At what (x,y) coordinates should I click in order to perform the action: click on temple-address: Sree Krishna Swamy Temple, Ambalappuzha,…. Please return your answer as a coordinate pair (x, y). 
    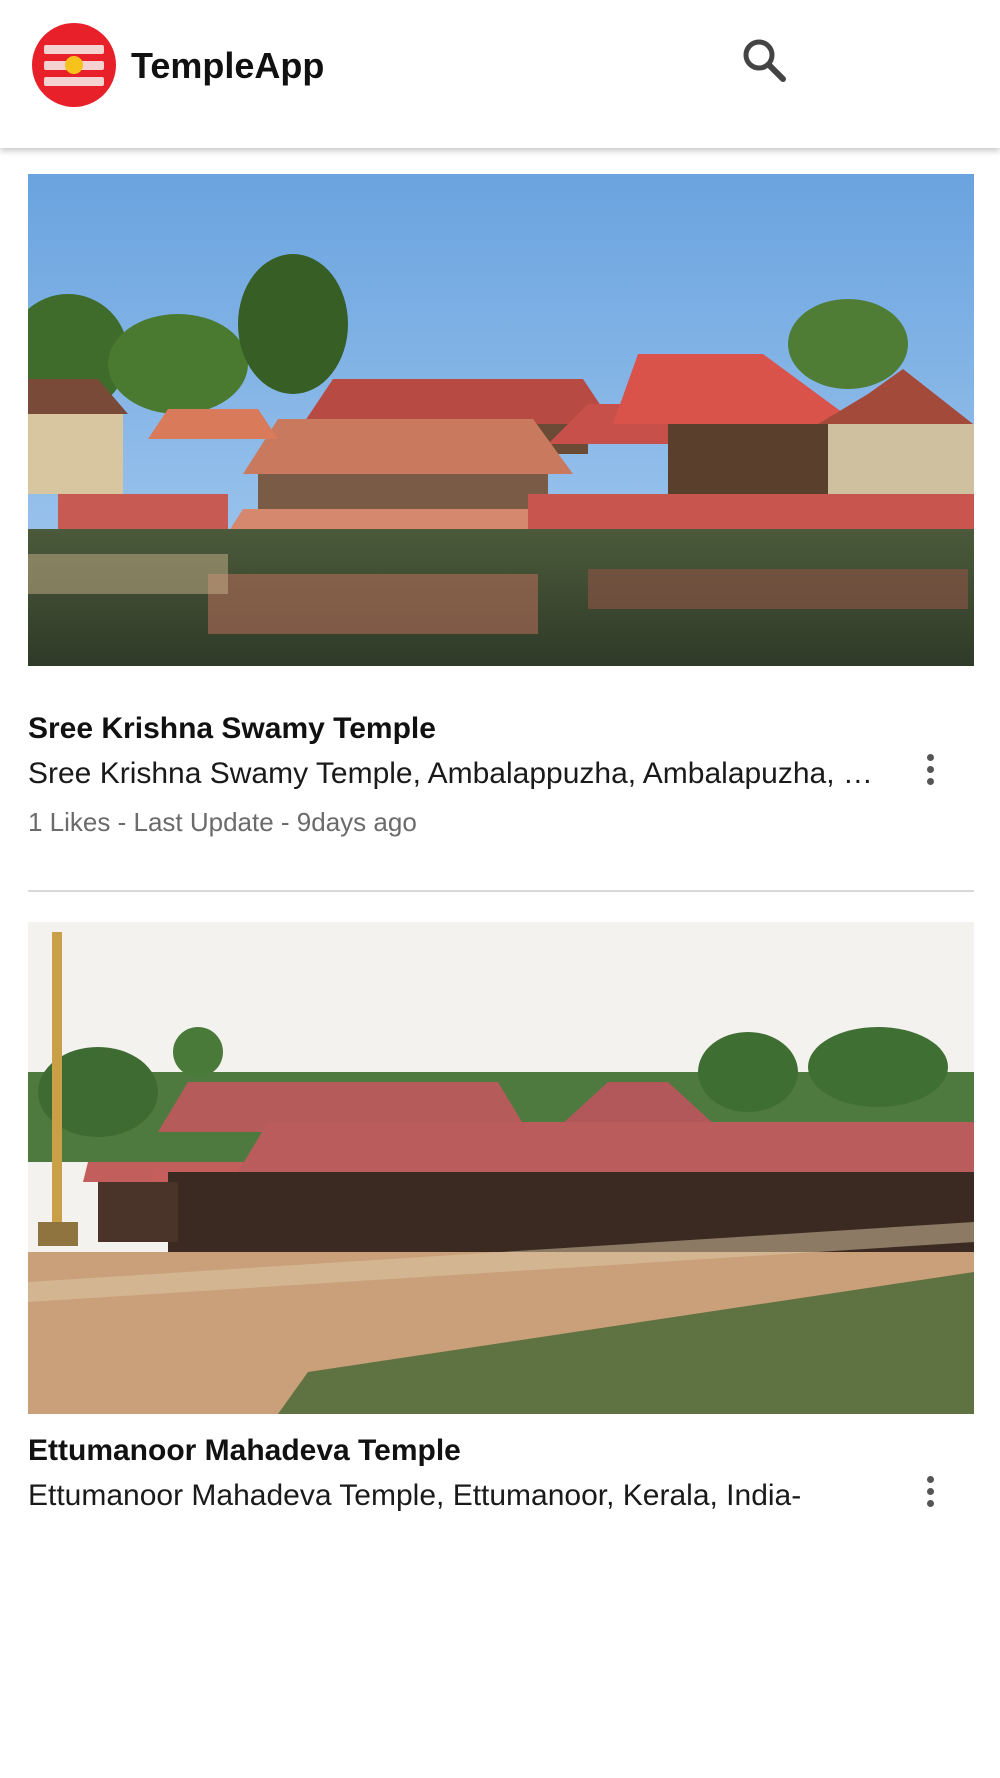
    Looking at the image, I should click on (458, 773).